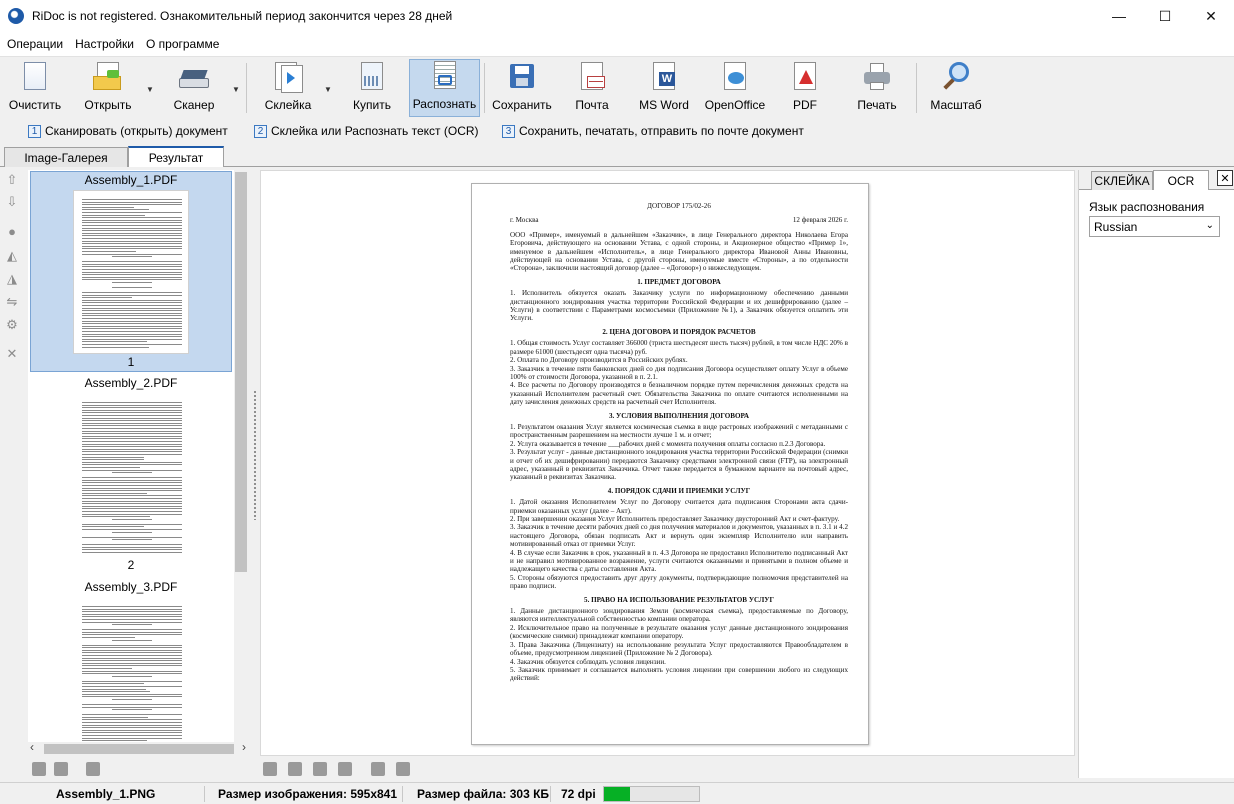  I want to click on open-dropdown-icon: ▼, so click(150, 89).